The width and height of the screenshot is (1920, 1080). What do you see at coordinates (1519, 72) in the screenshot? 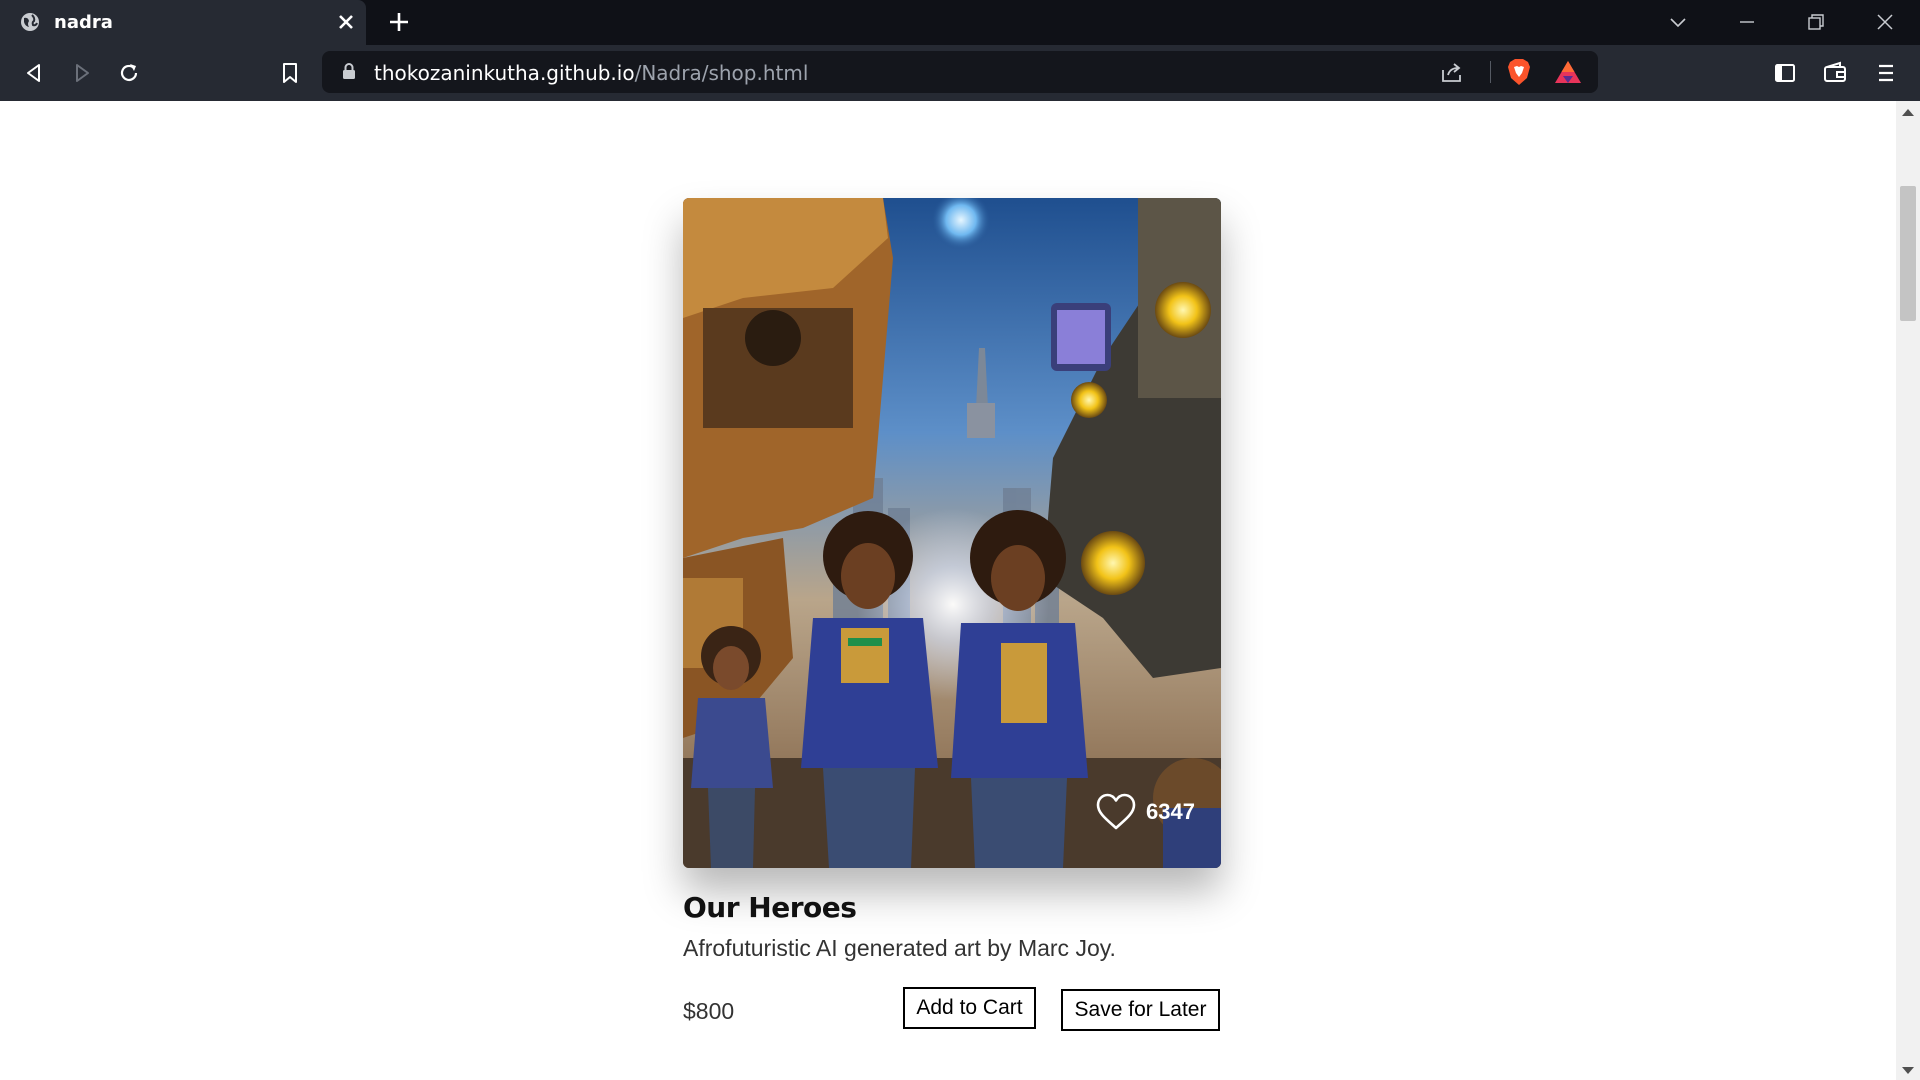
I see `brave-shields-icon` at bounding box center [1519, 72].